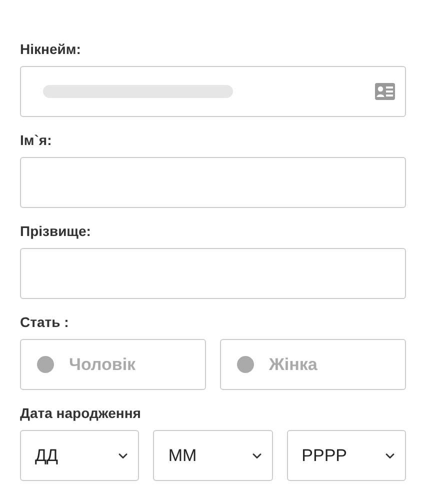 This screenshot has width=426, height=500. Describe the element at coordinates (45, 322) in the screenshot. I see `field-label: Стать :` at that location.